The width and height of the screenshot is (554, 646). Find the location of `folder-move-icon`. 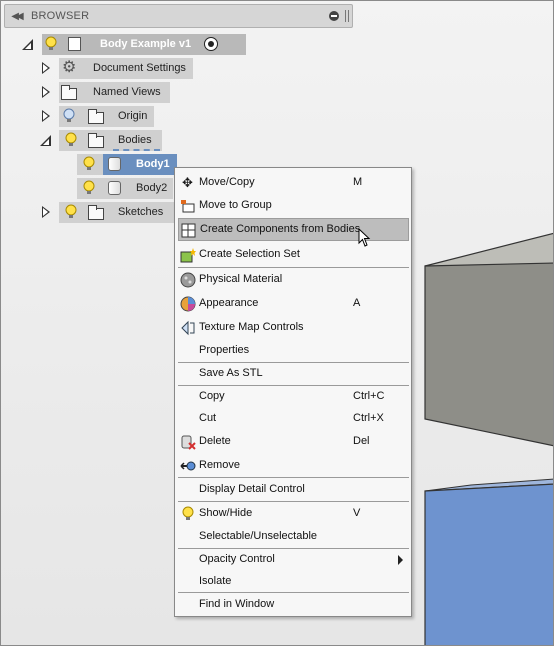

folder-move-icon is located at coordinates (187, 205).